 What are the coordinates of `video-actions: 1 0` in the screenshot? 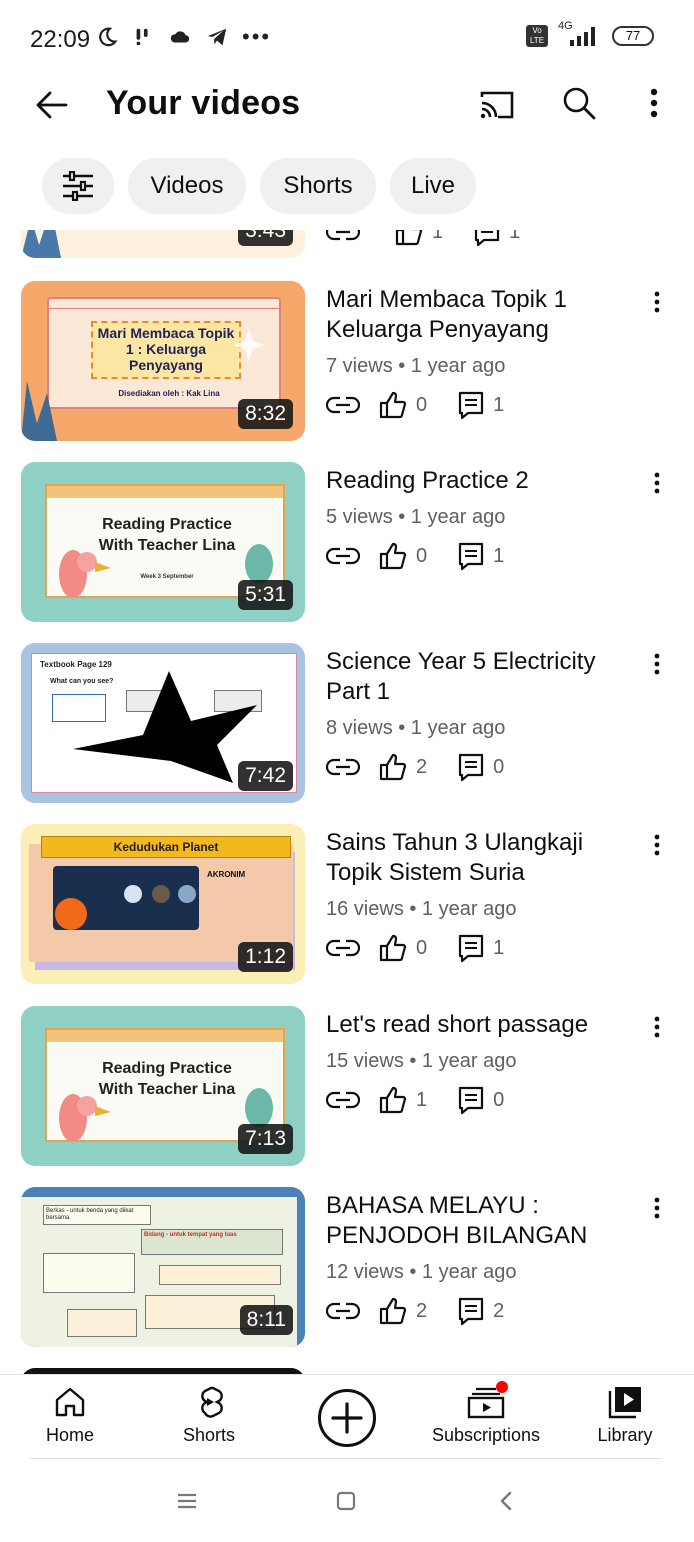 It's located at (430, 1100).